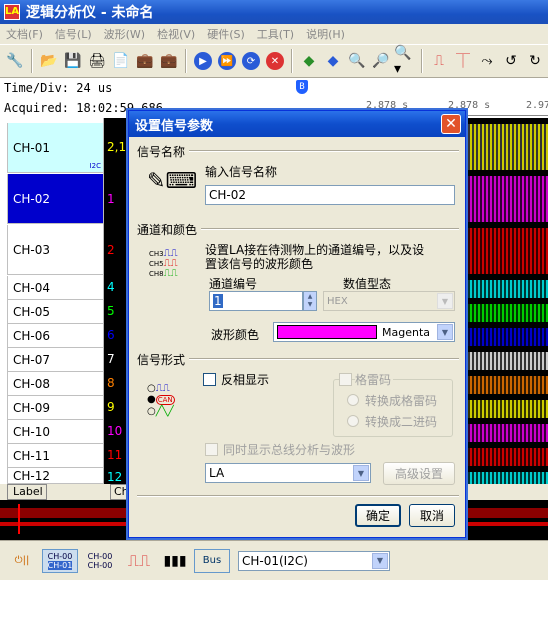 The image size is (548, 630). Describe the element at coordinates (422, 61) in the screenshot. I see `toolbar-separator` at that location.